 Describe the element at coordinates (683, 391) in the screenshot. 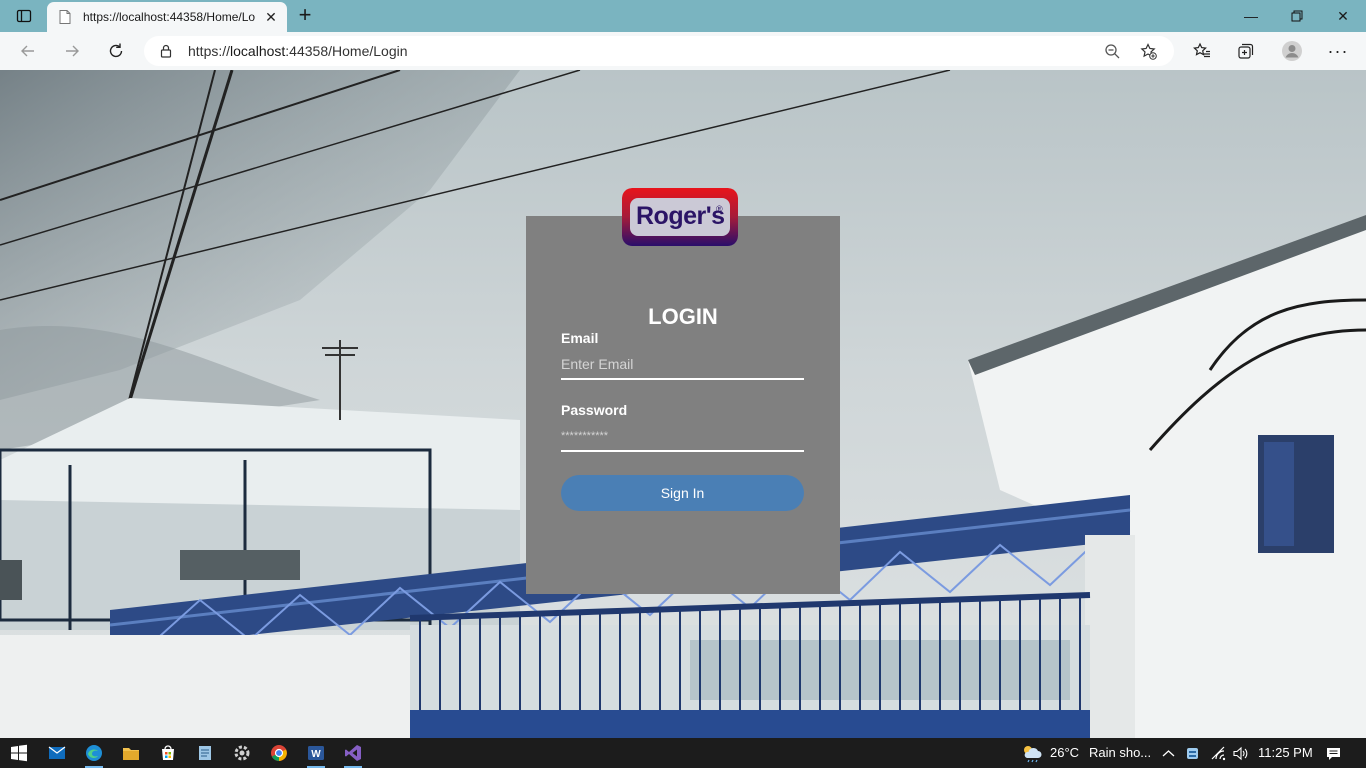

I see `login-card: Roger's ® LOGIN Email Password Sign In` at that location.